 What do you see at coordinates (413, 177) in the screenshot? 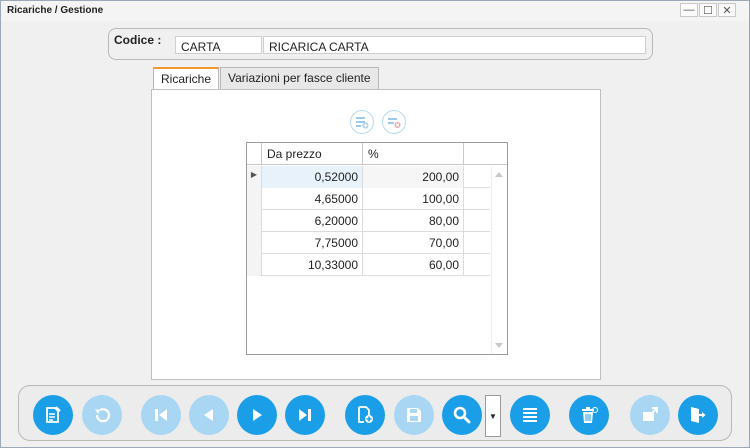
I see `cell-percent: 200,00` at bounding box center [413, 177].